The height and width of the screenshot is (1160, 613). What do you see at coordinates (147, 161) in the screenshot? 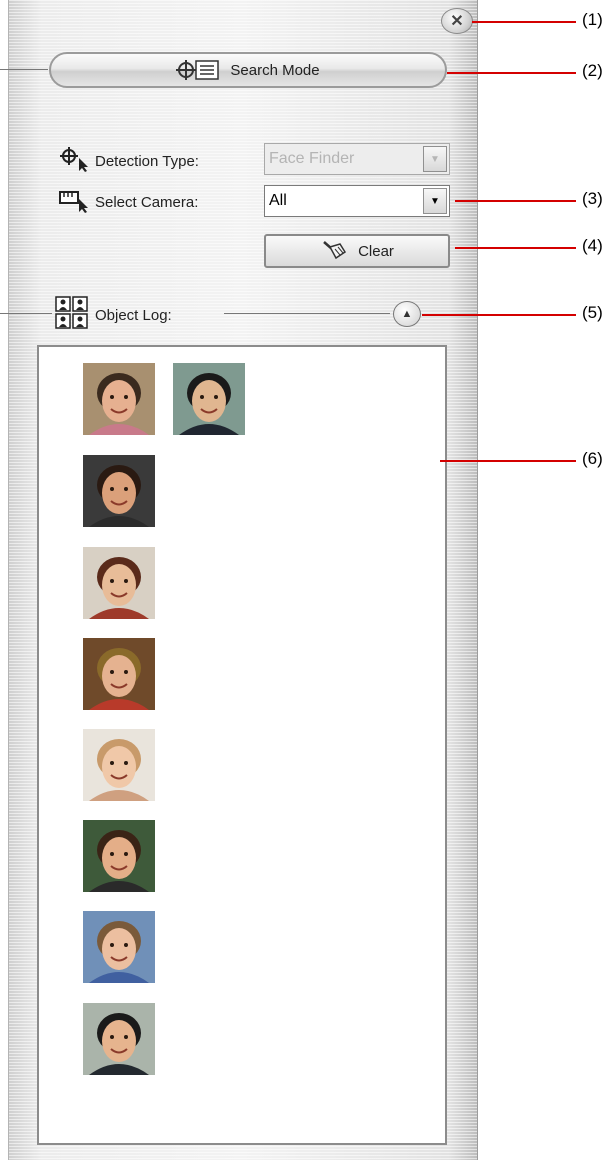
I see `detection-type-label: Detection Type:` at bounding box center [147, 161].